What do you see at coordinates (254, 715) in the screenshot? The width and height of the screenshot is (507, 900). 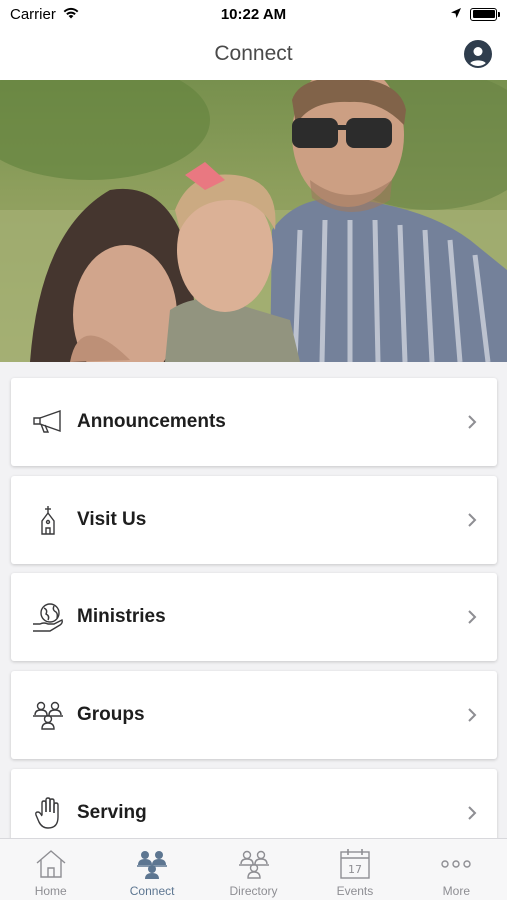 I see `menu-item-groups: Groups` at bounding box center [254, 715].